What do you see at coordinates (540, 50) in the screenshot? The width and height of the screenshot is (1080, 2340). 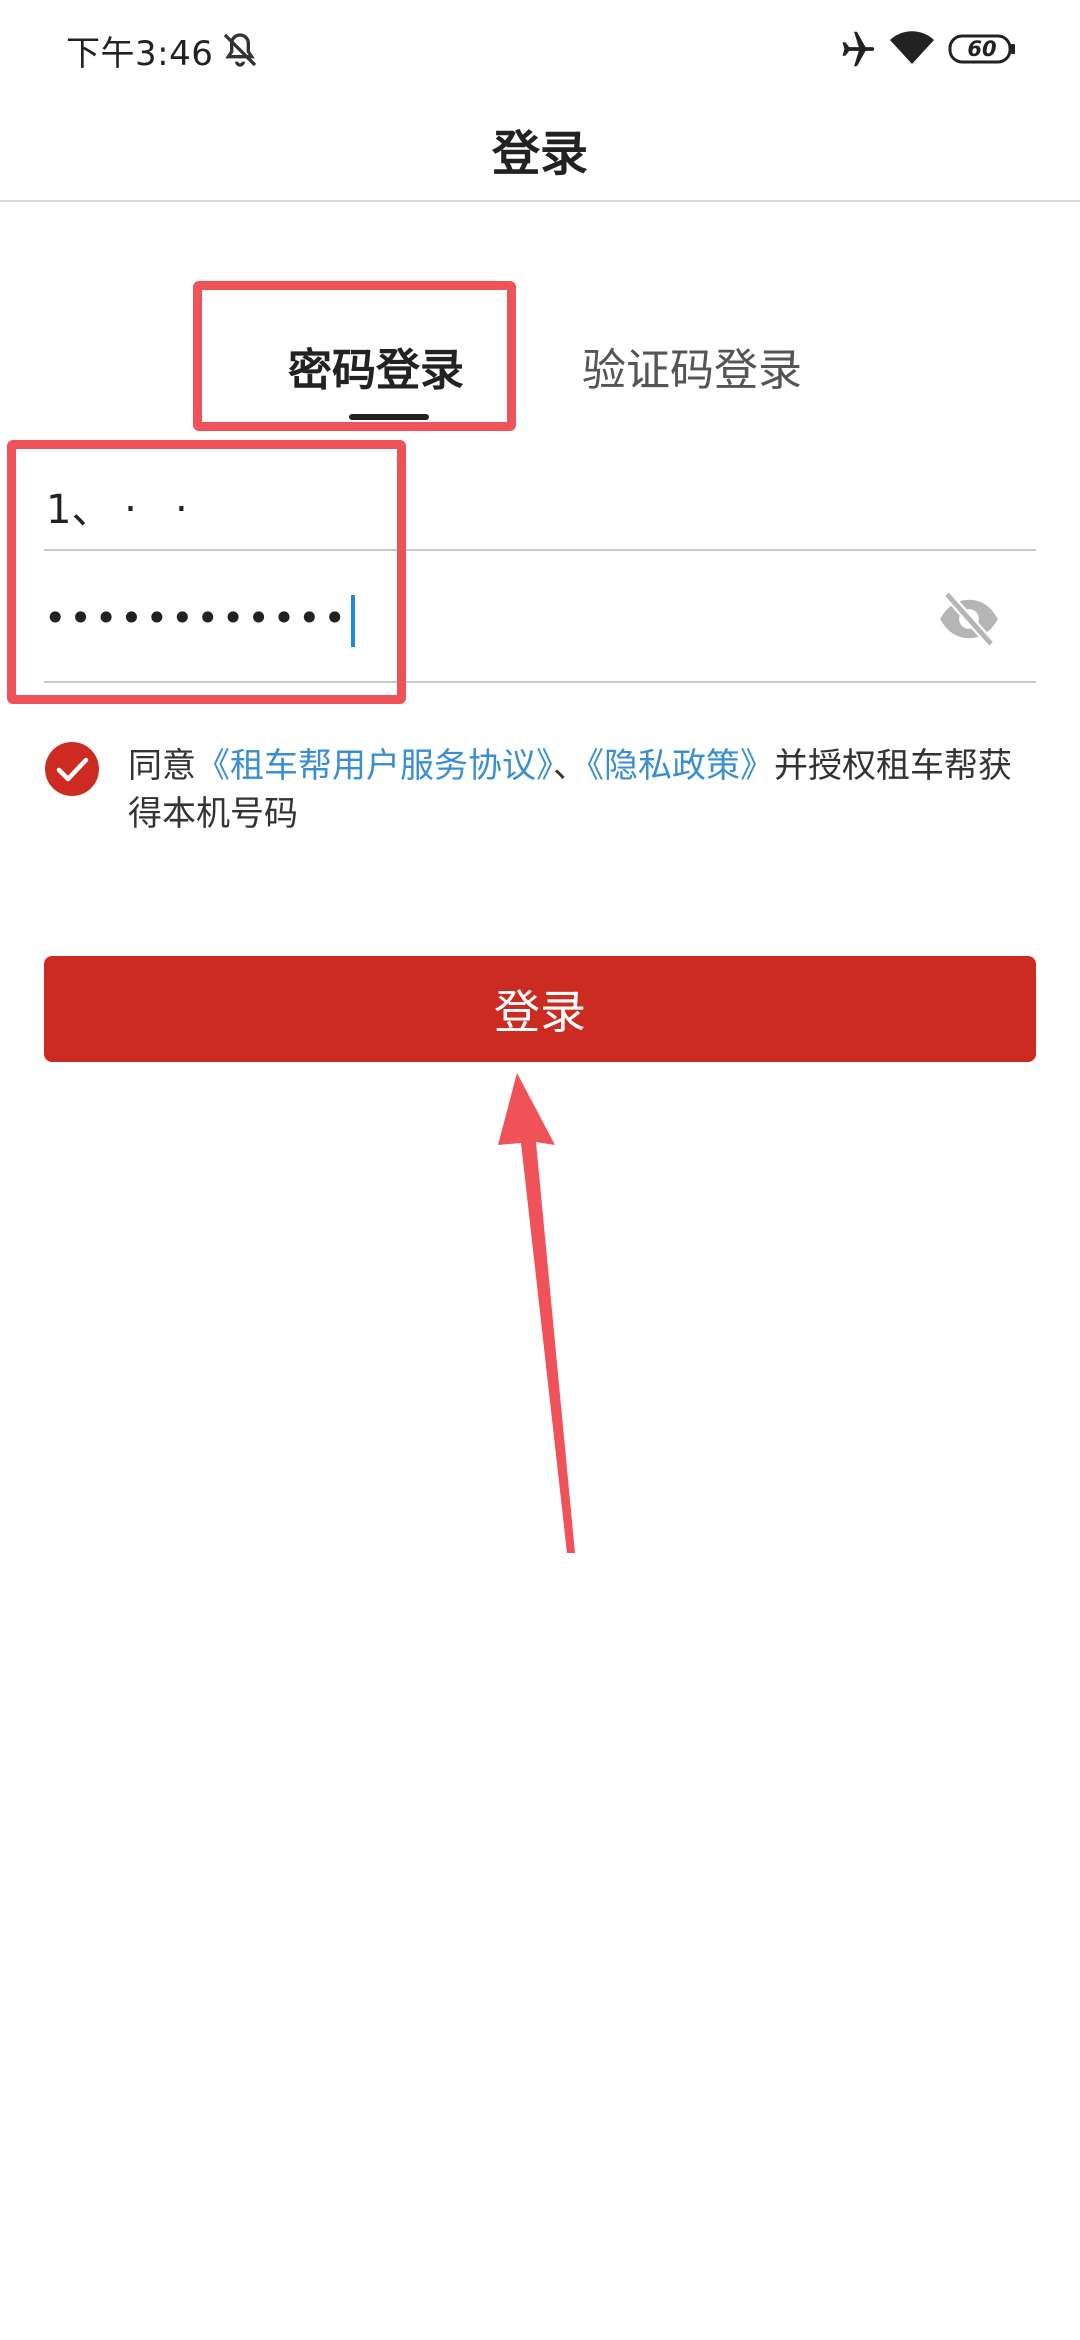 I see `status-bar: 下午3:46 60` at bounding box center [540, 50].